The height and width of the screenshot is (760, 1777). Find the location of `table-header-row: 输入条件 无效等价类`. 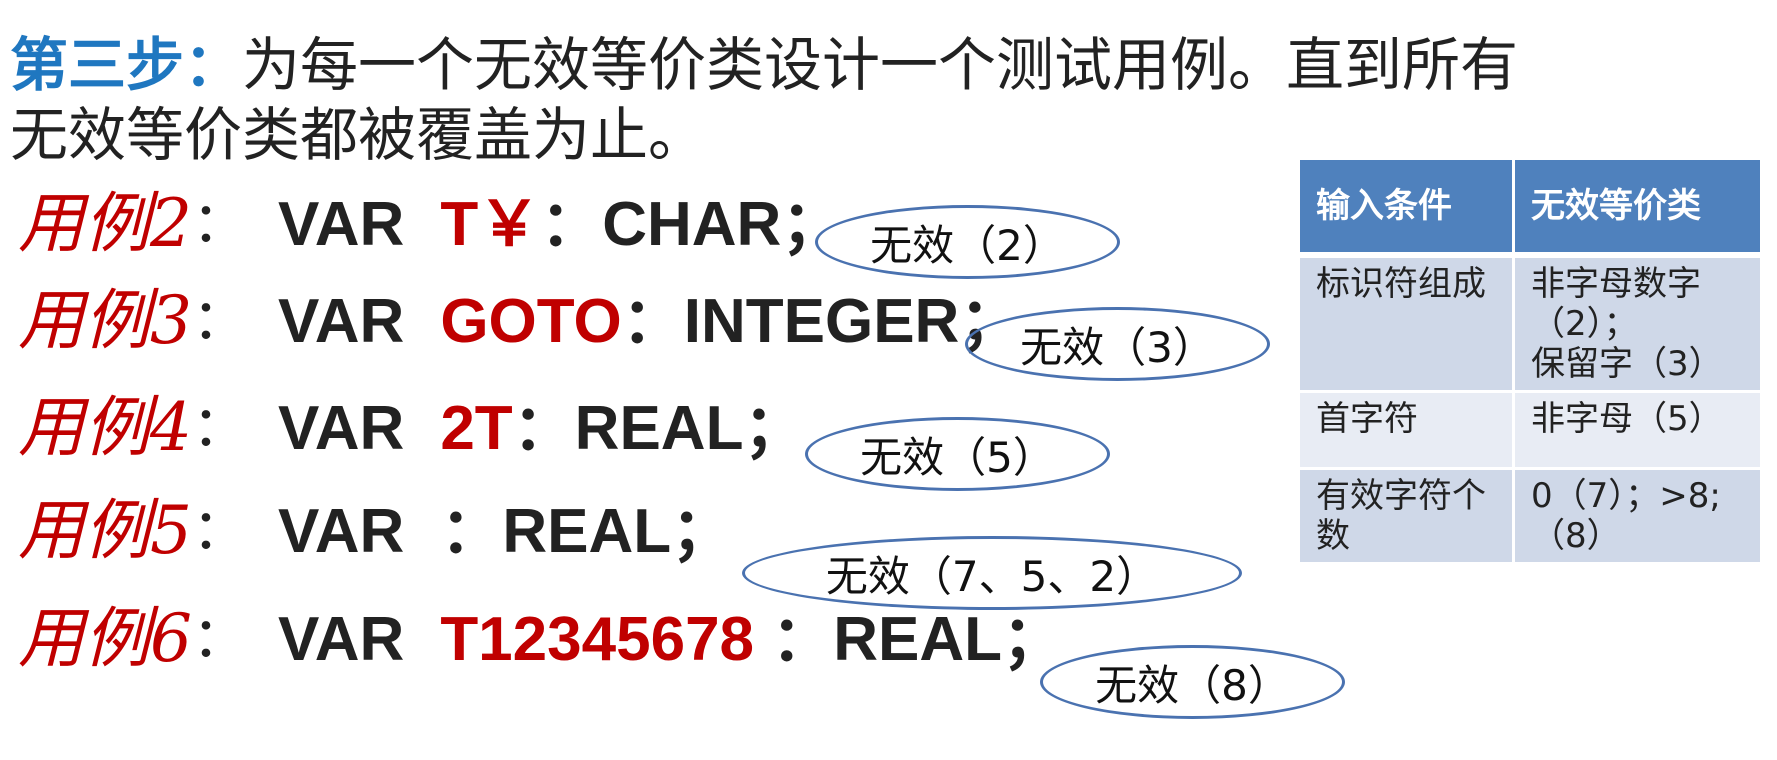

table-header-row: 输入条件 无效等价类 is located at coordinates (1530, 207).